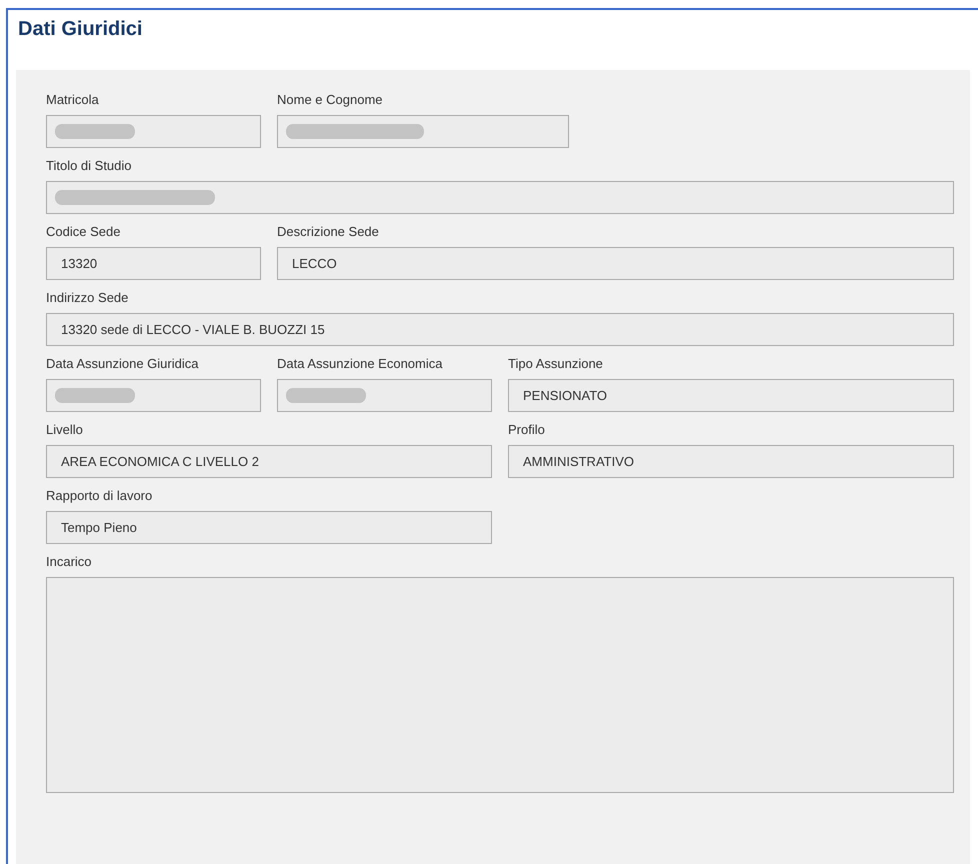 Image resolution: width=978 pixels, height=864 pixels. I want to click on input-field: 13320 sede di LECCO - VIALE B. BUOZZI 15, so click(500, 329).